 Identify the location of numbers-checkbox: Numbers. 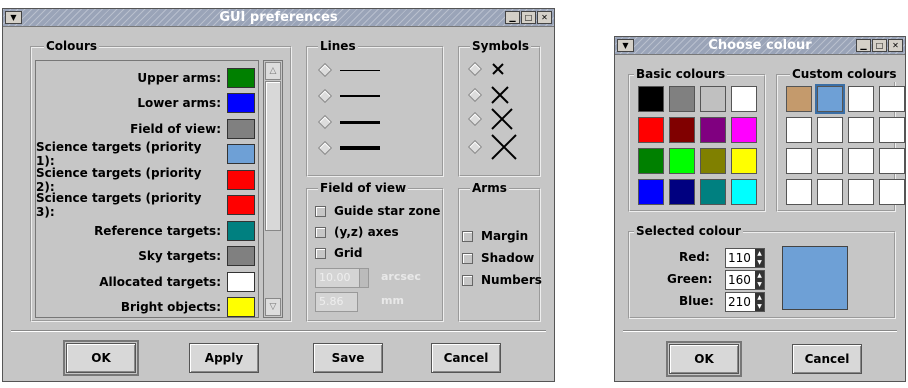
(502, 280).